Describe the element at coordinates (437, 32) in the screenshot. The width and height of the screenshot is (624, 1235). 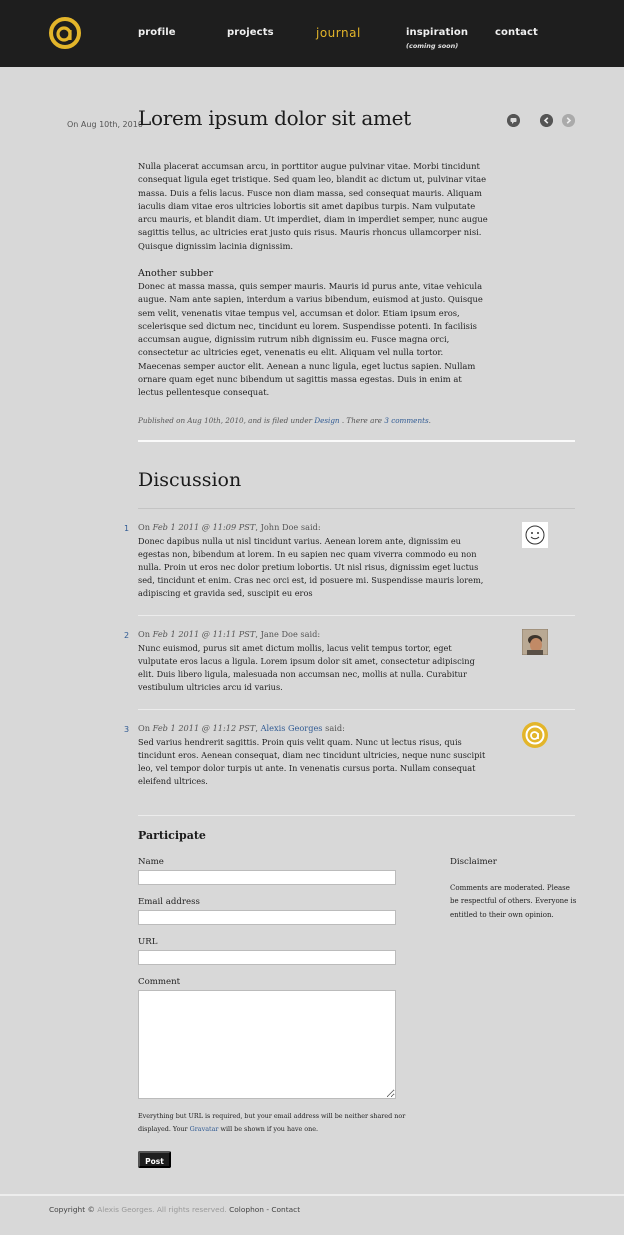
I see `nav-inspiration: inspiration` at that location.